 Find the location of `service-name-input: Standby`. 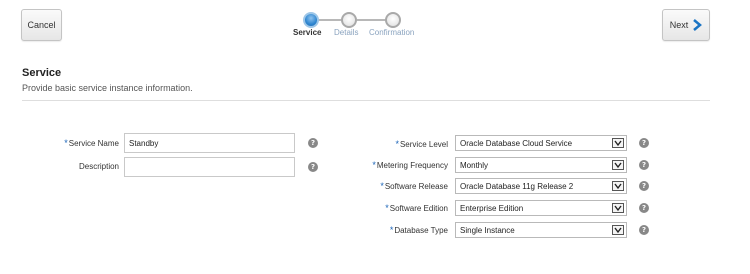

service-name-input: Standby is located at coordinates (209, 143).